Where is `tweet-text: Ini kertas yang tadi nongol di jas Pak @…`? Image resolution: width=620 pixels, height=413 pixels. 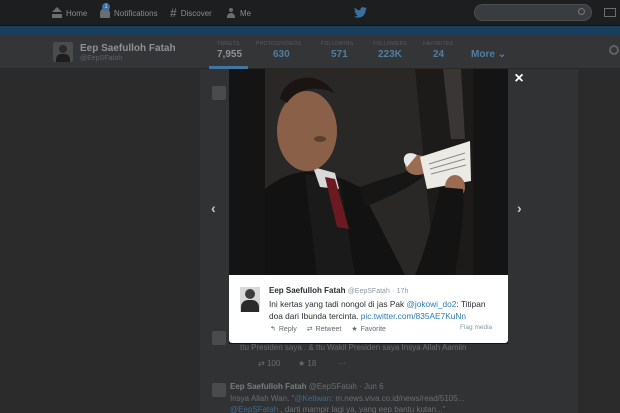
tweet-text: Ini kertas yang tadi nongol di jas Pak @… is located at coordinates (384, 310).